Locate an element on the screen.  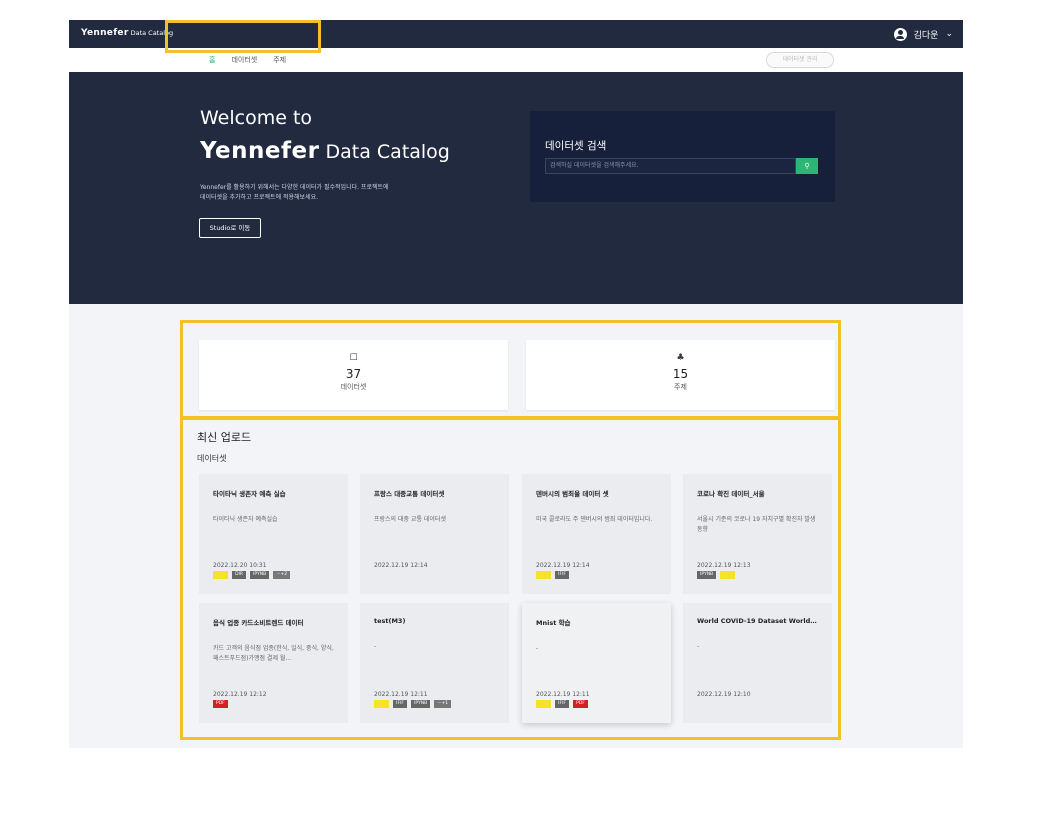
welcome-heading: Welcome to is located at coordinates (256, 118).